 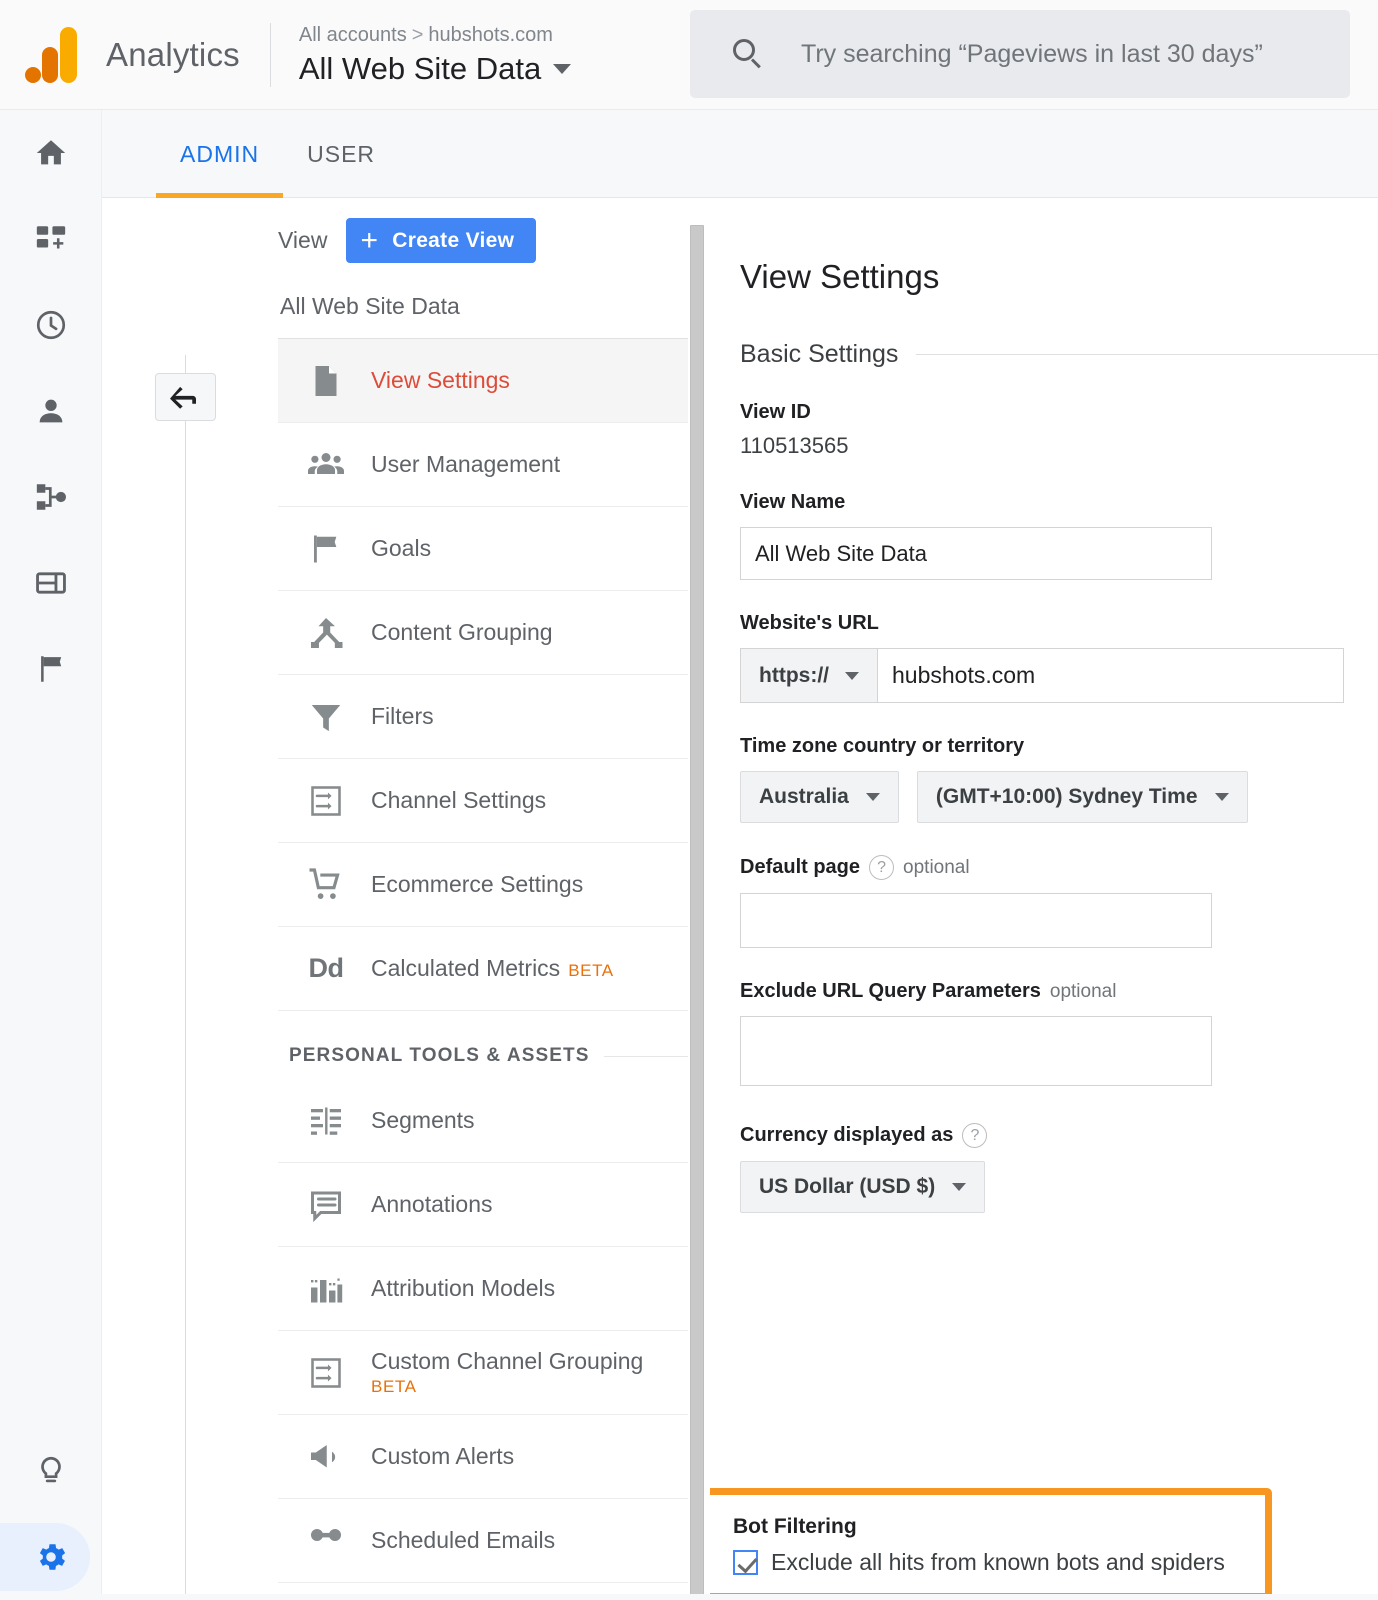 I want to click on exclude-query-textarea, so click(x=976, y=1051).